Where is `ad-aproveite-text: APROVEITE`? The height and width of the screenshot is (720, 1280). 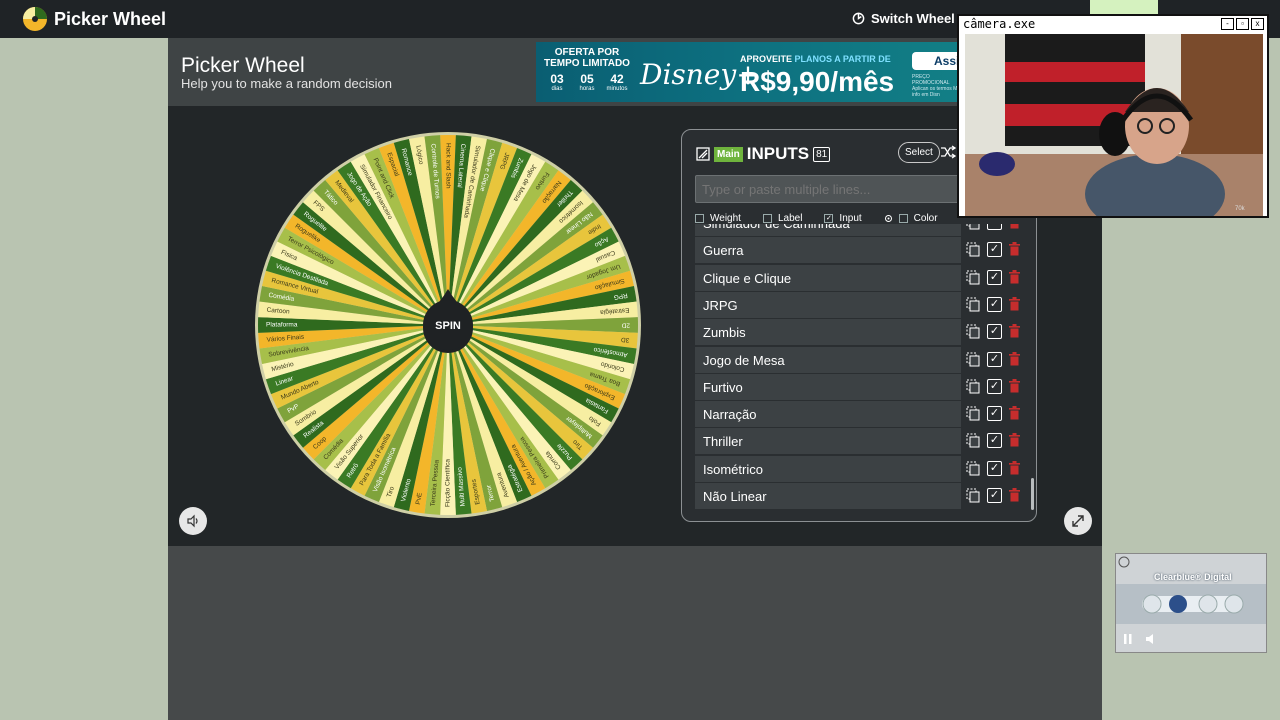 ad-aproveite-text: APROVEITE is located at coordinates (766, 59).